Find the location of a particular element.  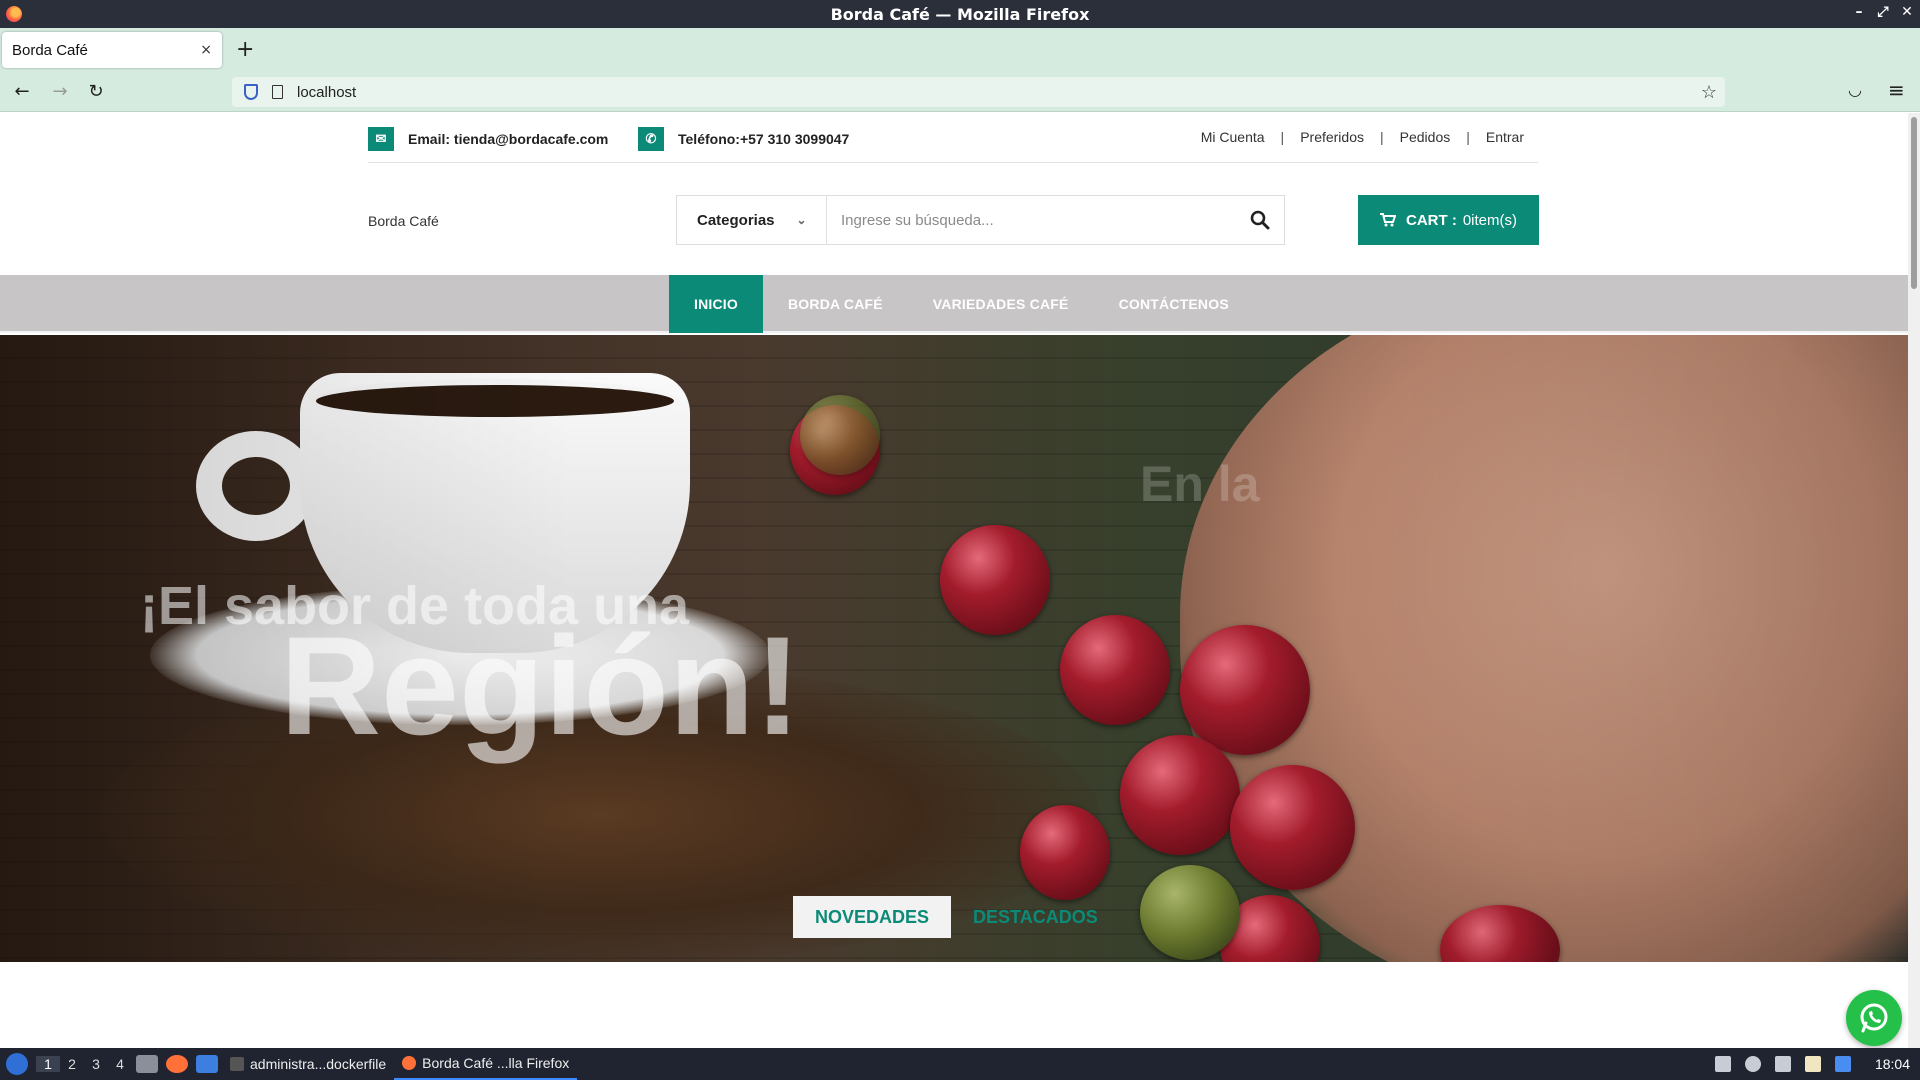

cart-label: CART : is located at coordinates (1431, 220).